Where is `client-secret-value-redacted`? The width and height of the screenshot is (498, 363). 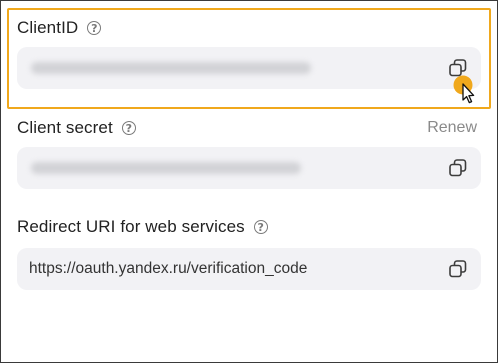
client-secret-value-redacted is located at coordinates (166, 168).